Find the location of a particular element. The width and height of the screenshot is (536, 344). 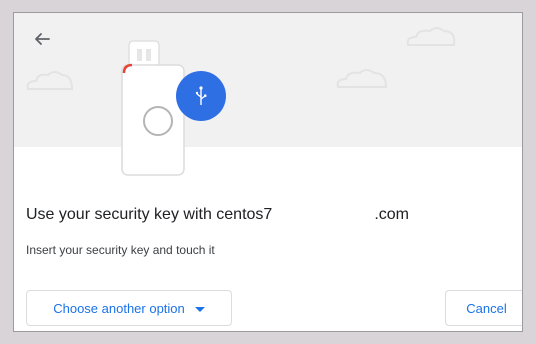

dialog-title: Use your security key with centos7 .com is located at coordinates (217, 215).